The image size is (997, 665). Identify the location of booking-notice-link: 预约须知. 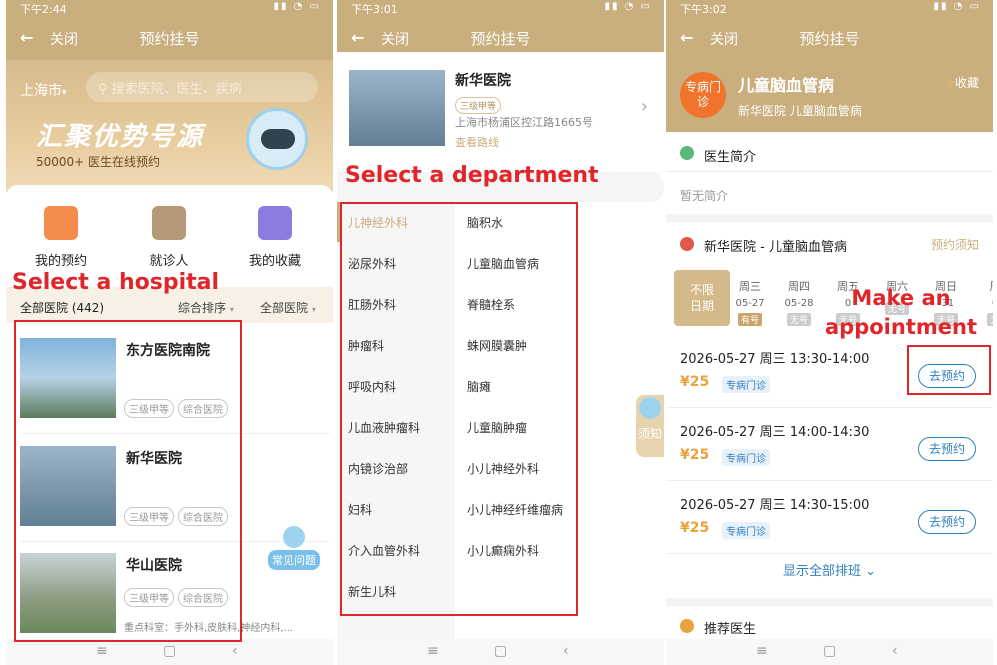
(955, 244).